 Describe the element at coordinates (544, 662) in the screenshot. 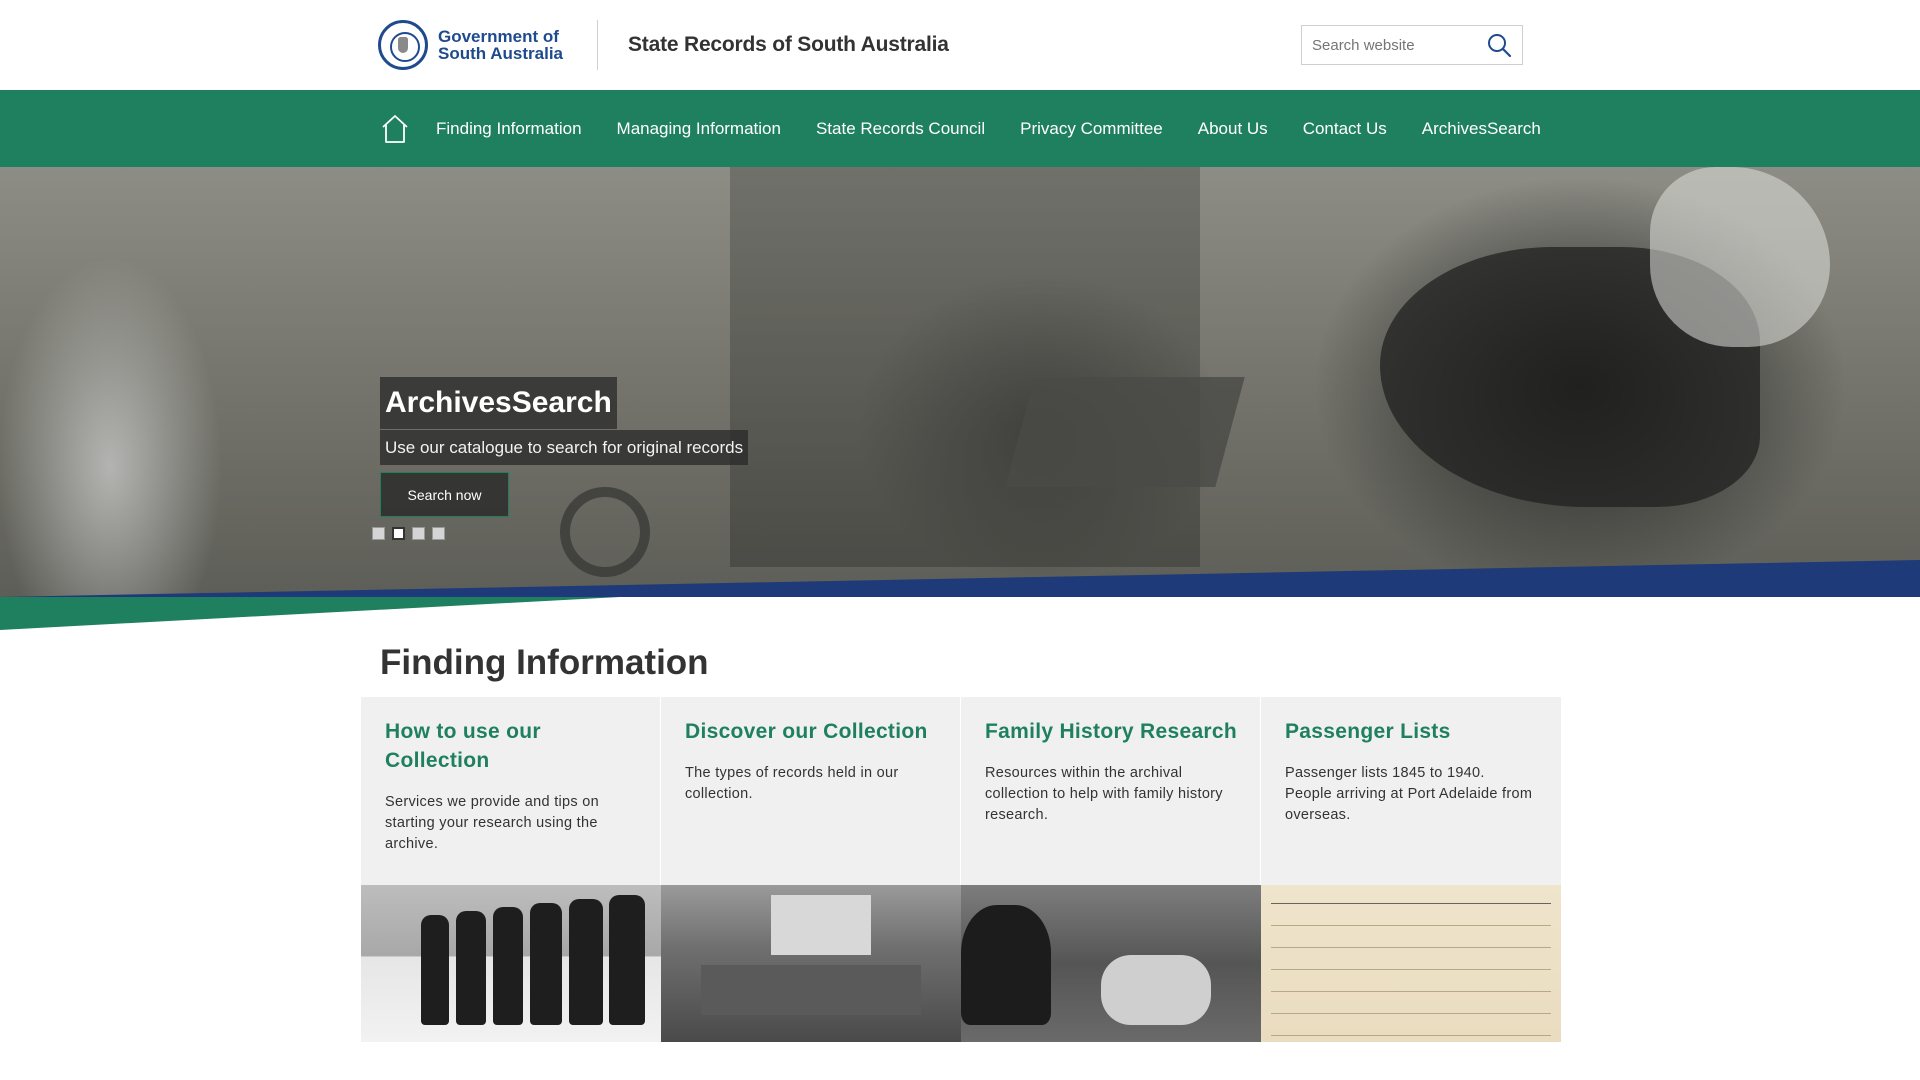

I see `section-title: Finding Information` at that location.